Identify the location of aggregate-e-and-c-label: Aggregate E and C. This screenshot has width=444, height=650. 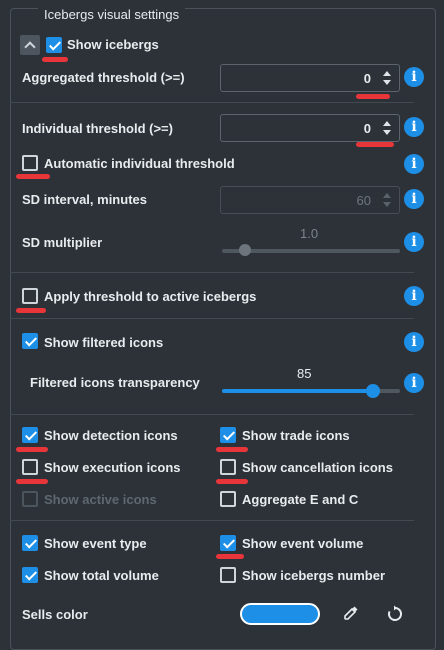
(300, 499).